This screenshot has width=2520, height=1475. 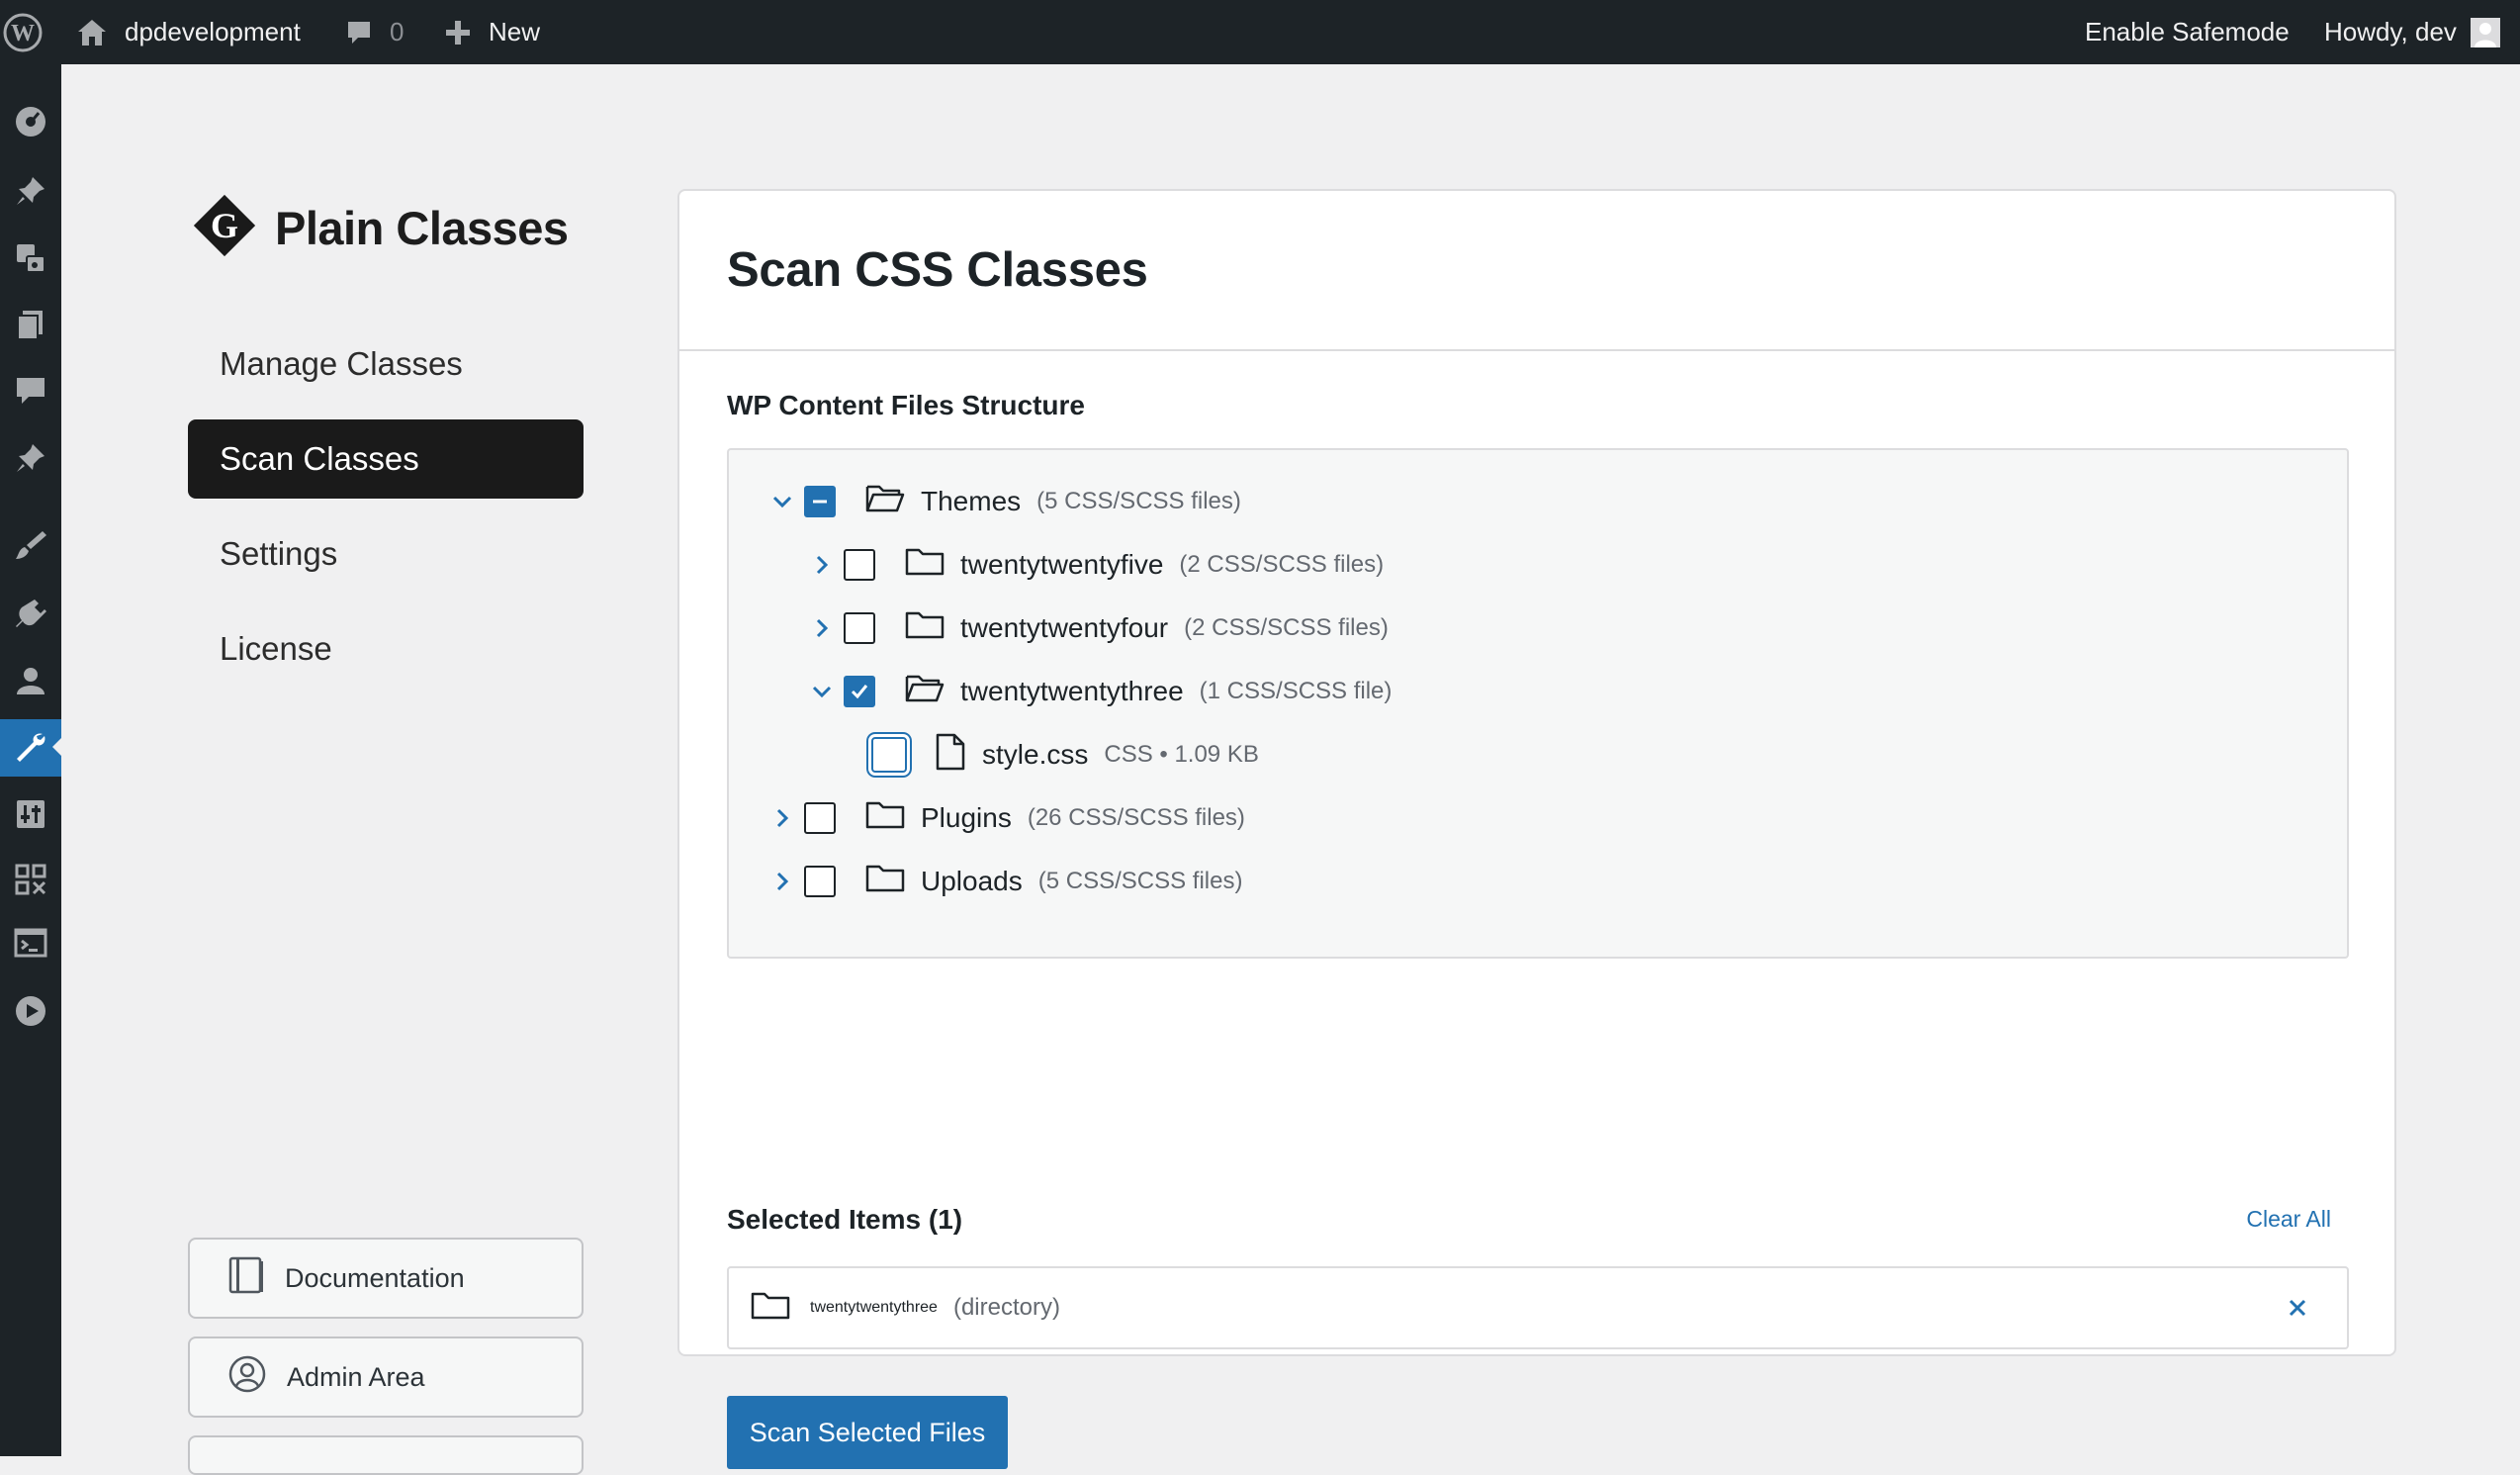 What do you see at coordinates (820, 501) in the screenshot?
I see `checkbox-indeterminate` at bounding box center [820, 501].